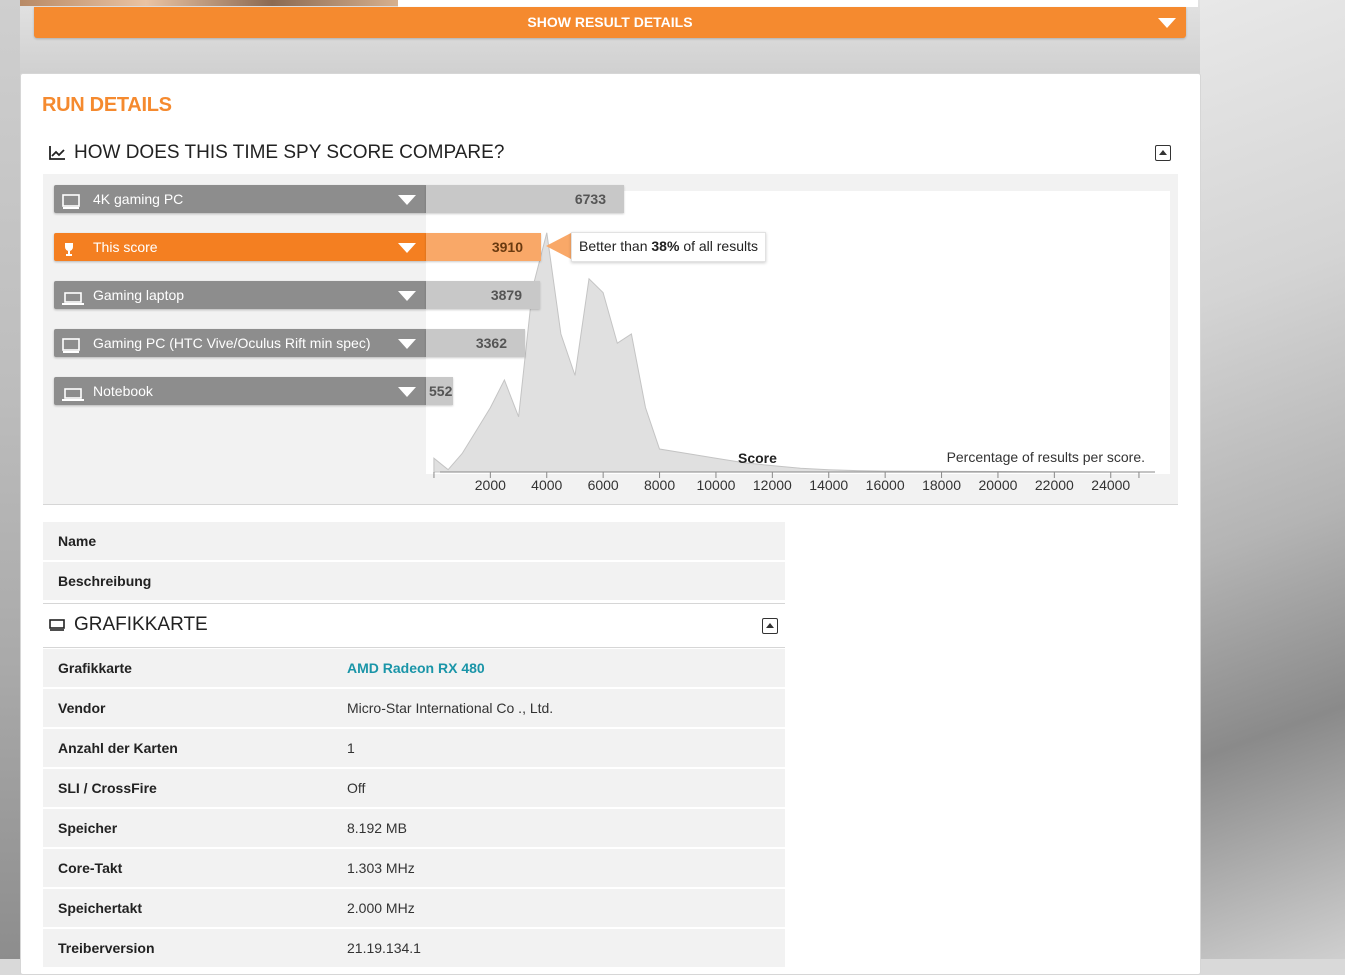 This screenshot has width=1345, height=975. What do you see at coordinates (377, 828) in the screenshot?
I see `gpu-value: 8.192 MB` at bounding box center [377, 828].